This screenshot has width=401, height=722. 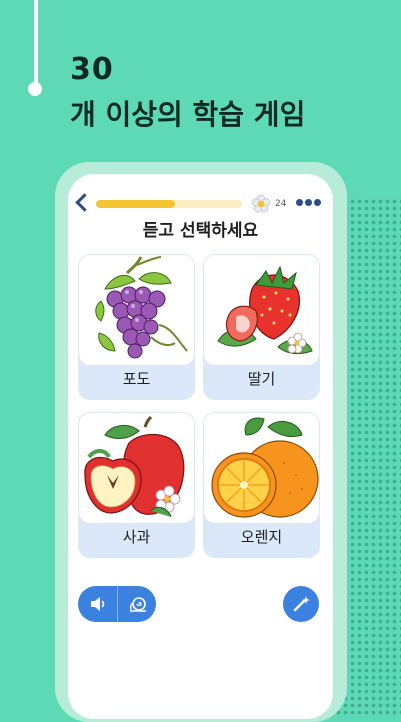 What do you see at coordinates (187, 92) in the screenshot?
I see `headline: 30 개 이상의 학습 게임` at bounding box center [187, 92].